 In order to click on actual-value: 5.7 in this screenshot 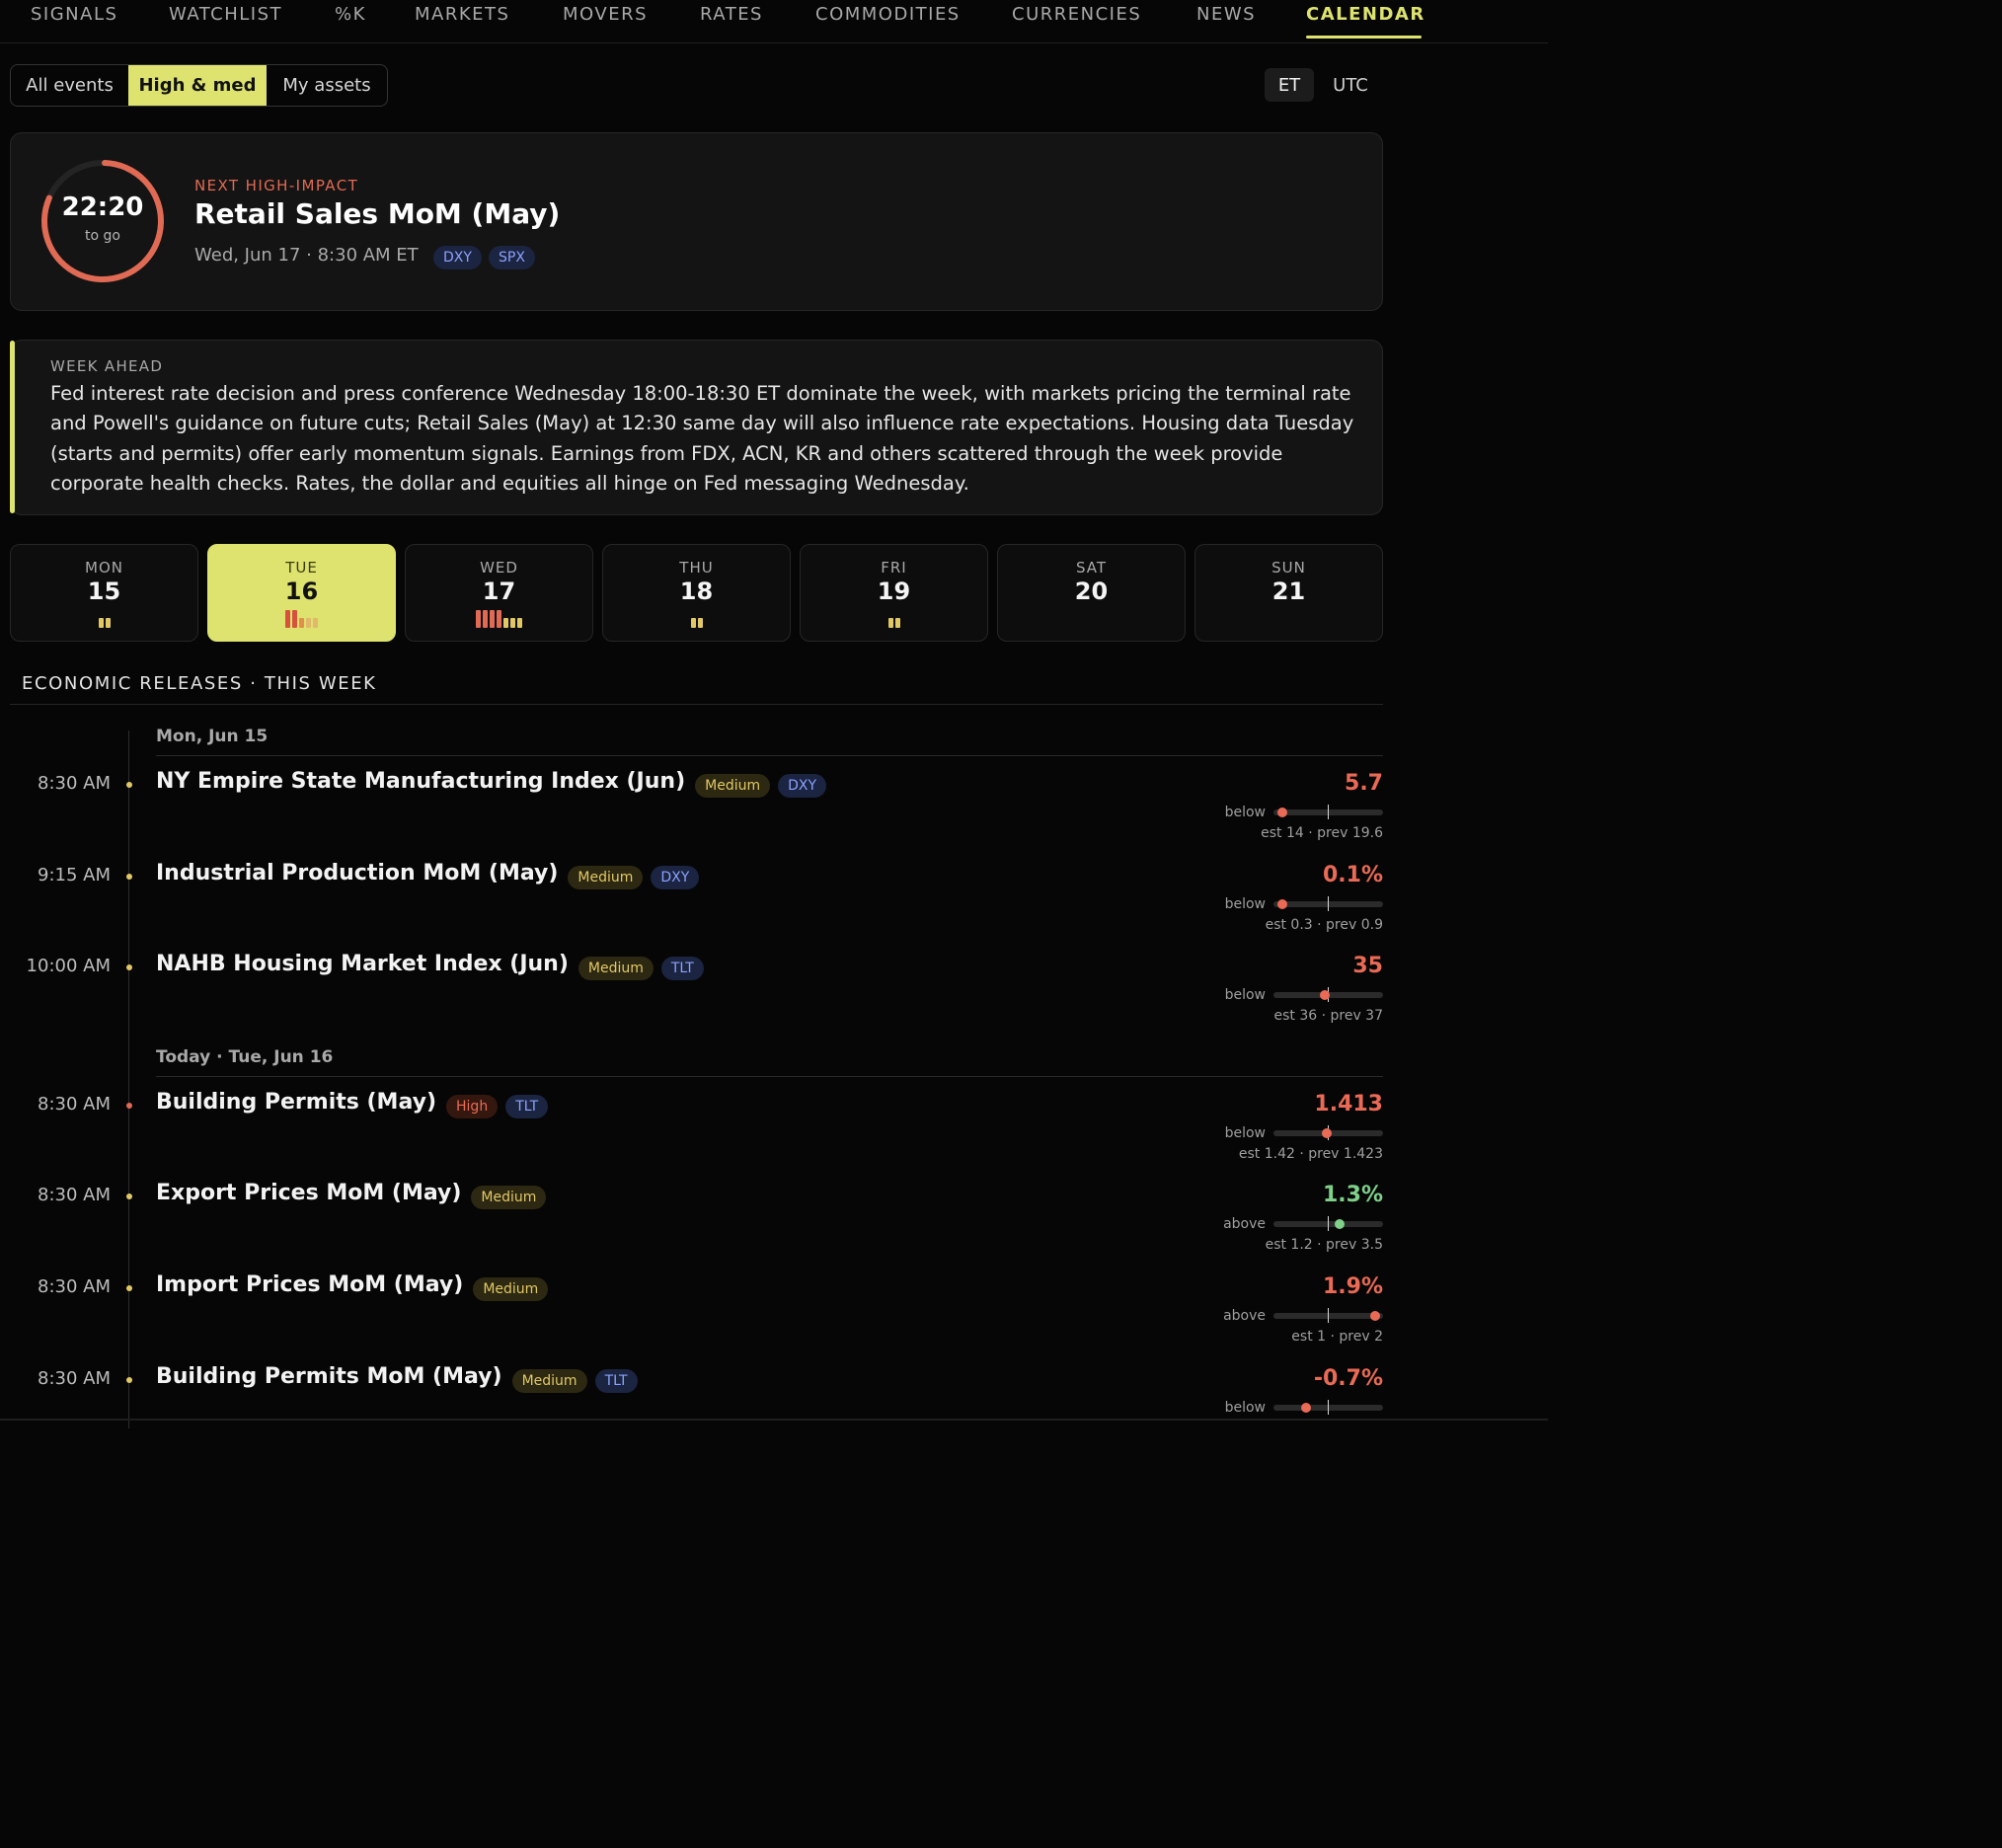, I will do `click(1364, 783)`.